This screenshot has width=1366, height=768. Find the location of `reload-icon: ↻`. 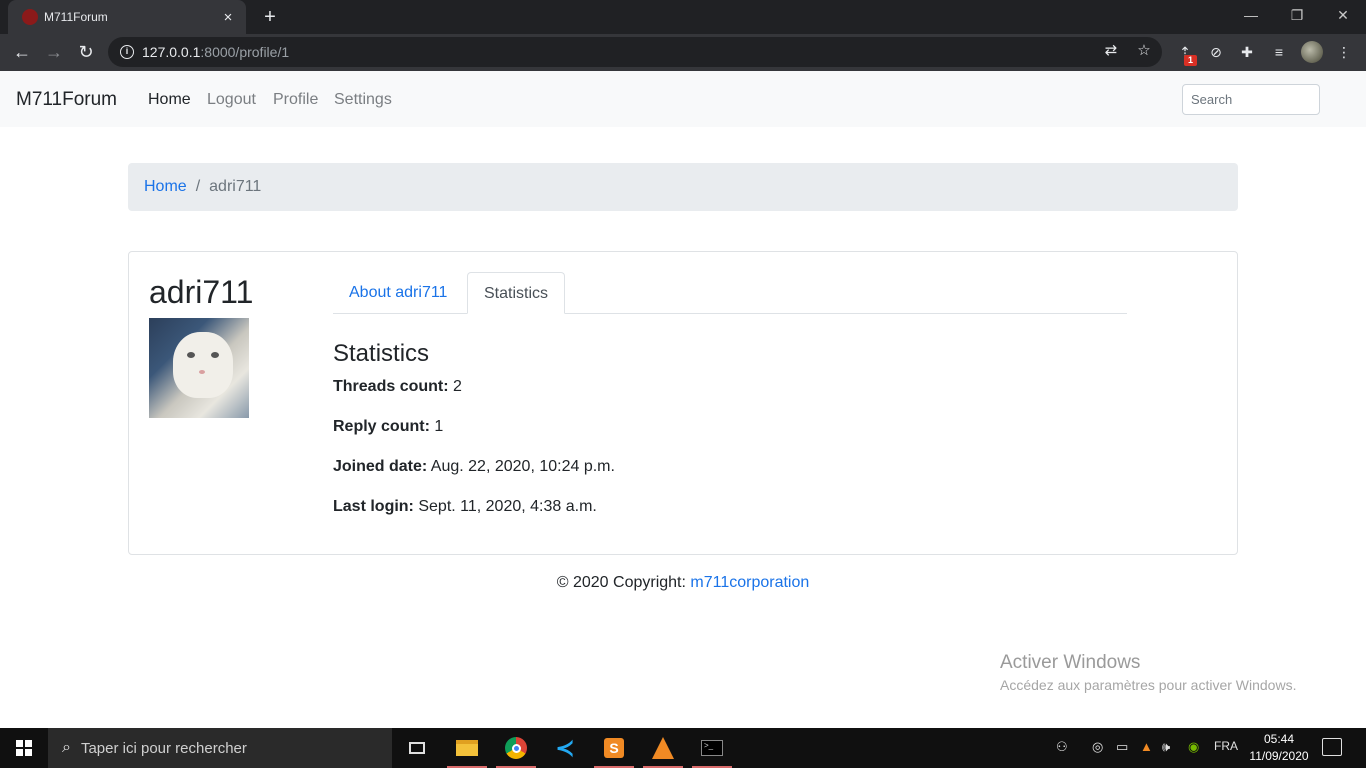

reload-icon: ↻ is located at coordinates (86, 52).